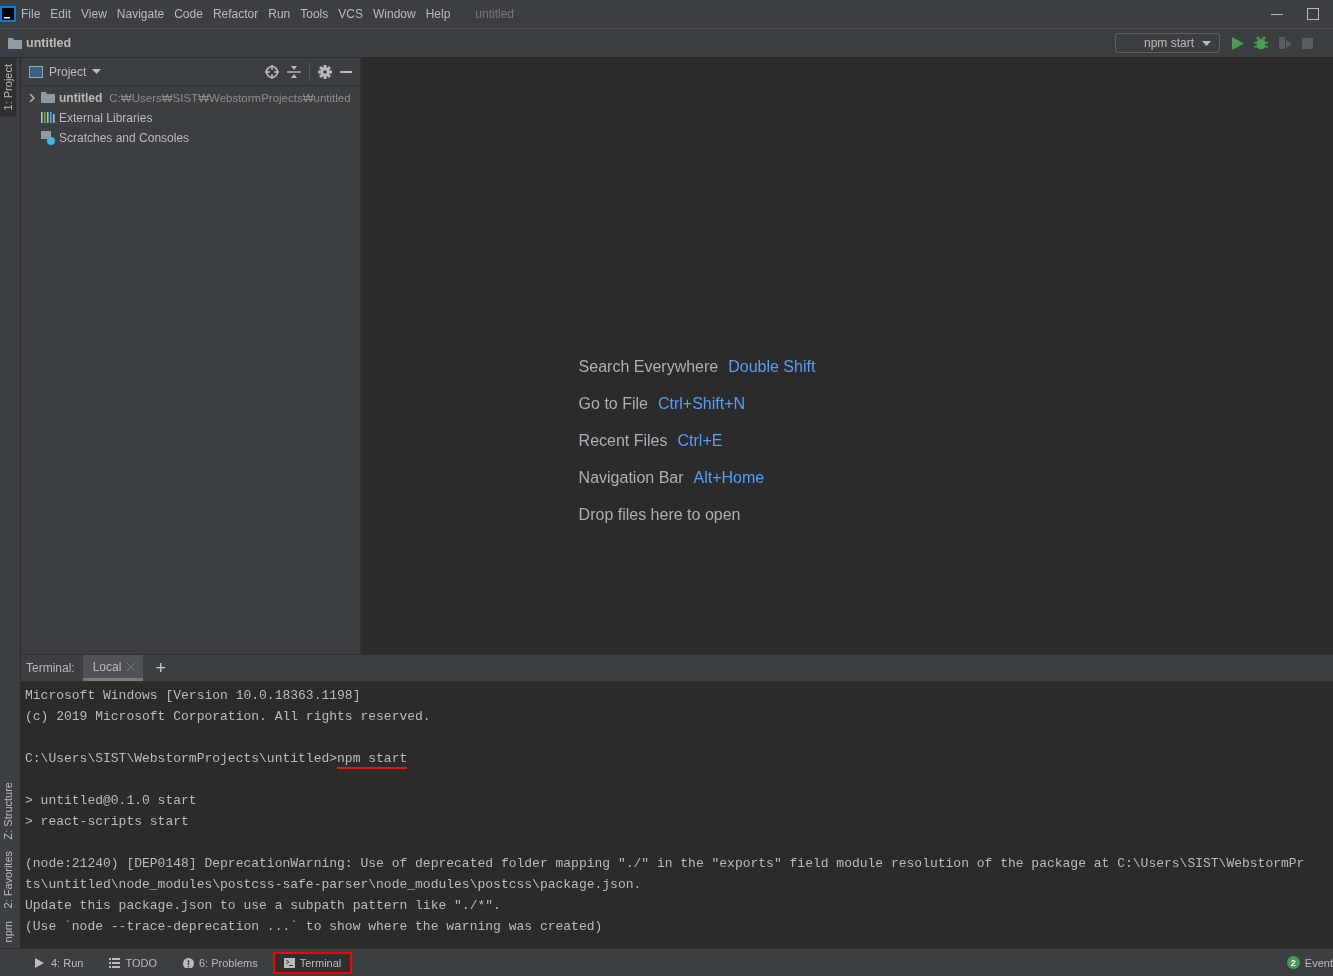 This screenshot has width=1333, height=976. I want to click on terminal-line: > react-scripts start, so click(107, 821).